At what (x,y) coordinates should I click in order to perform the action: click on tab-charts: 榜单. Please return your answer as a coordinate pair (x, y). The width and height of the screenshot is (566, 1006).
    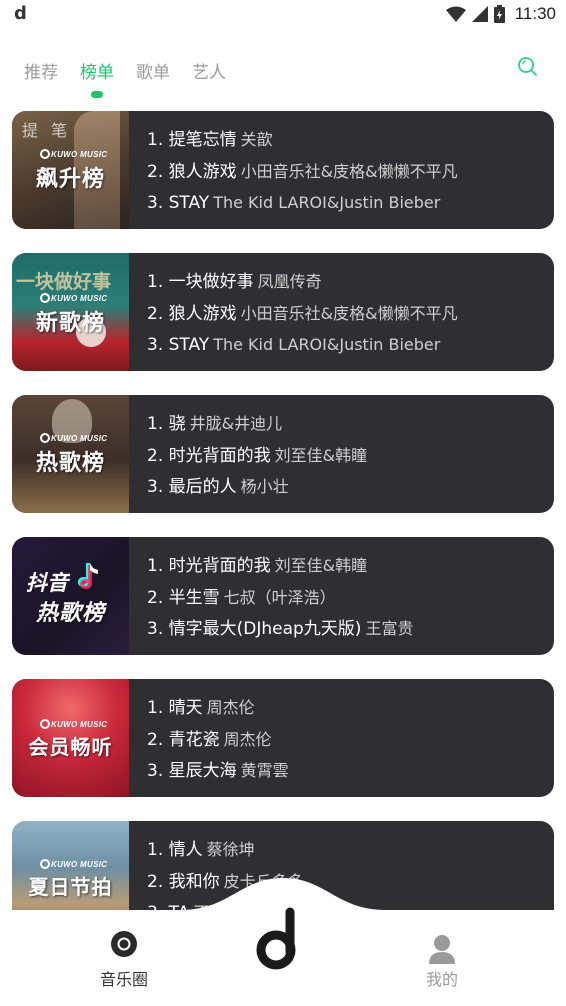
    Looking at the image, I should click on (97, 78).